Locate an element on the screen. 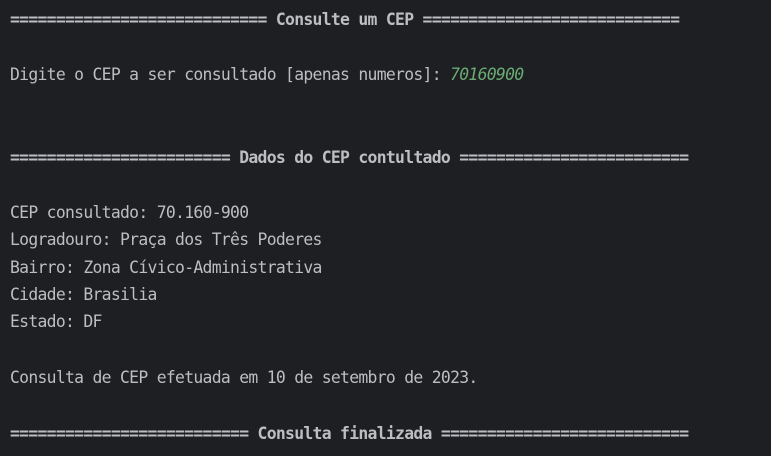 The image size is (771, 456). result-cidade: Cidade: Brasilia is located at coordinates (83, 294).